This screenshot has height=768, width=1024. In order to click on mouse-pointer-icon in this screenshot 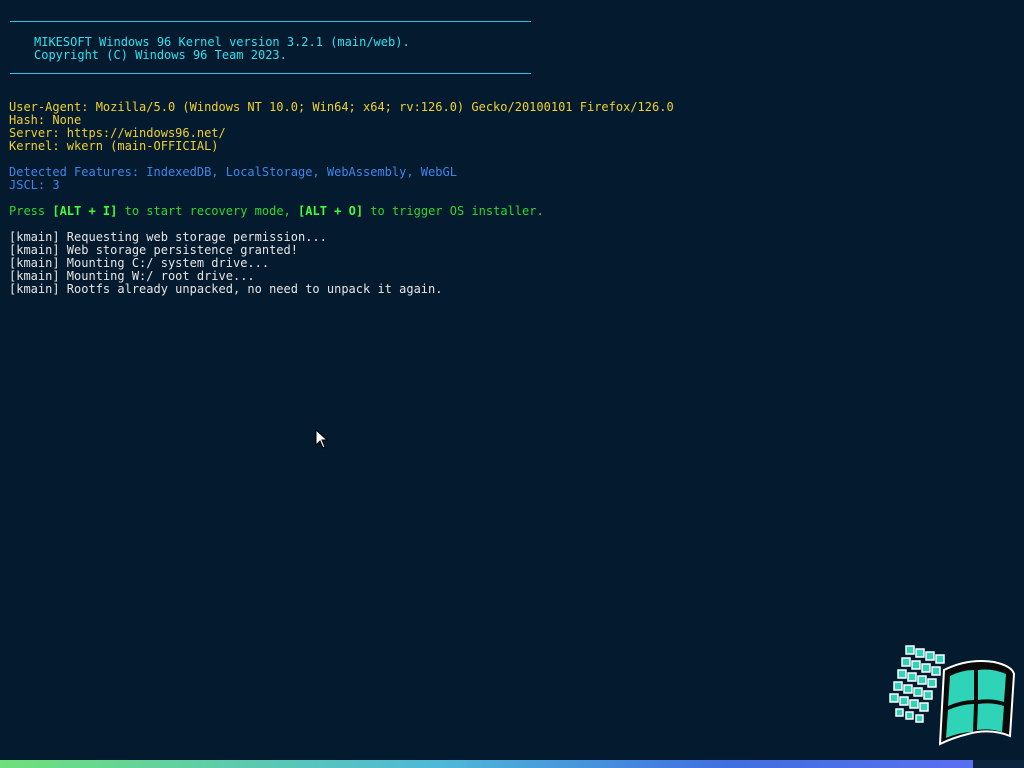, I will do `click(322, 439)`.